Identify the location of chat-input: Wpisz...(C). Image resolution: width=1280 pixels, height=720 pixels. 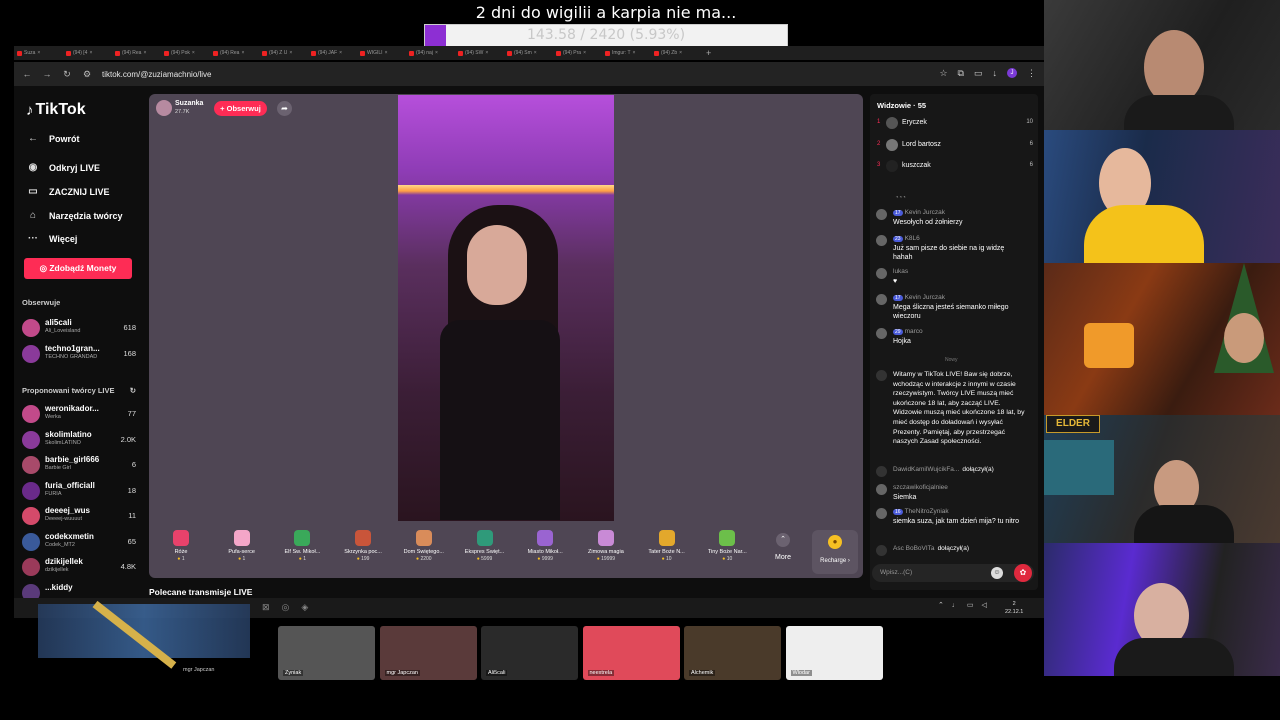
(953, 573).